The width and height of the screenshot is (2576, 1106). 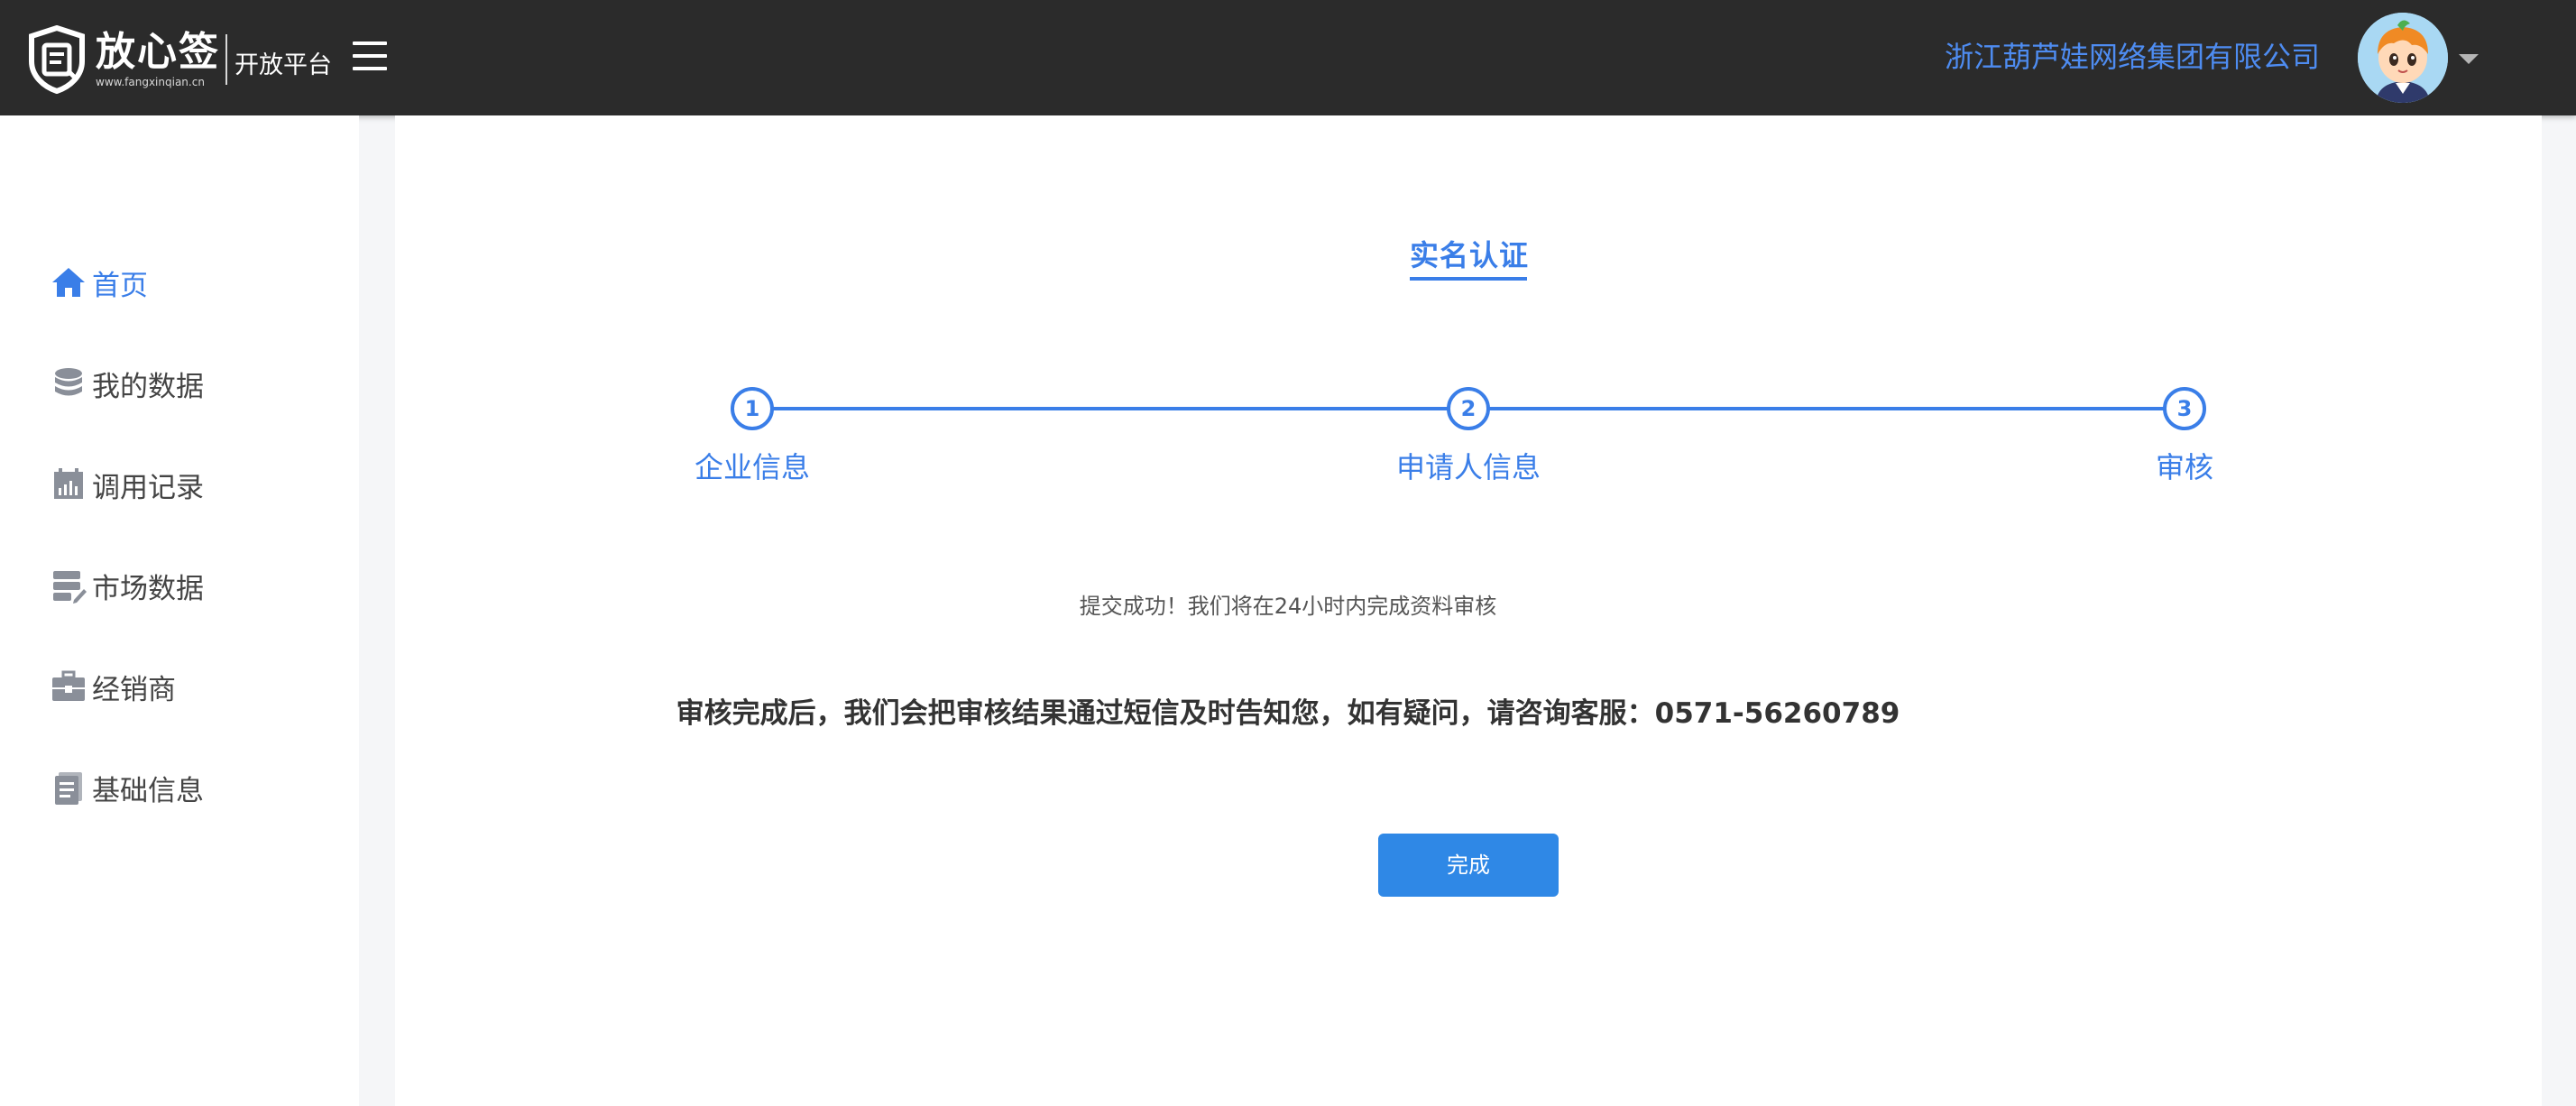 I want to click on logo-title: 放心签, so click(x=158, y=52).